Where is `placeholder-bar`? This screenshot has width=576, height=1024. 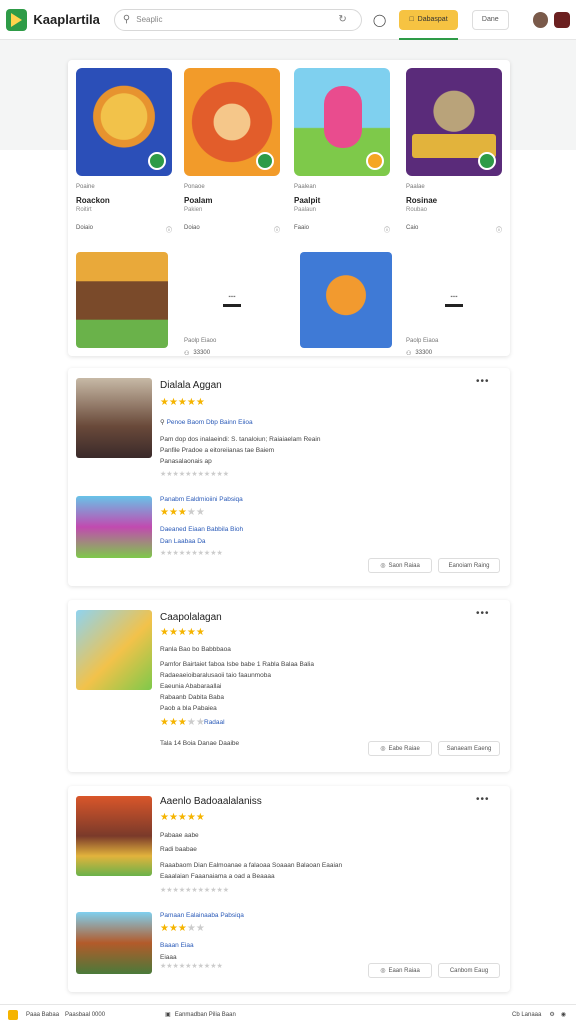 placeholder-bar is located at coordinates (454, 305).